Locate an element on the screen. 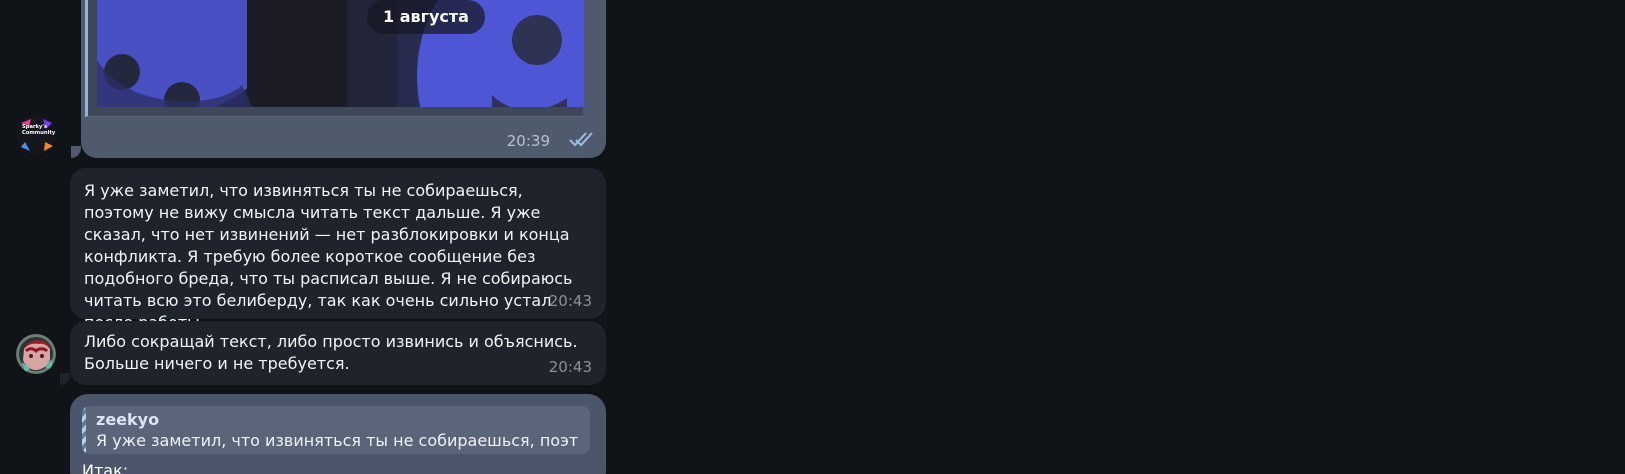  quoted-author: zeekyo is located at coordinates (128, 419).